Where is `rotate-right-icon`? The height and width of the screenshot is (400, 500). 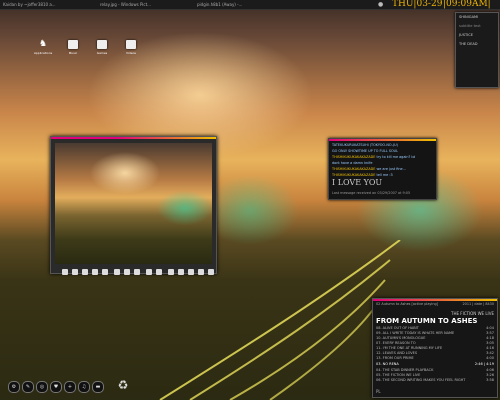 rotate-right-icon is located at coordinates (159, 272).